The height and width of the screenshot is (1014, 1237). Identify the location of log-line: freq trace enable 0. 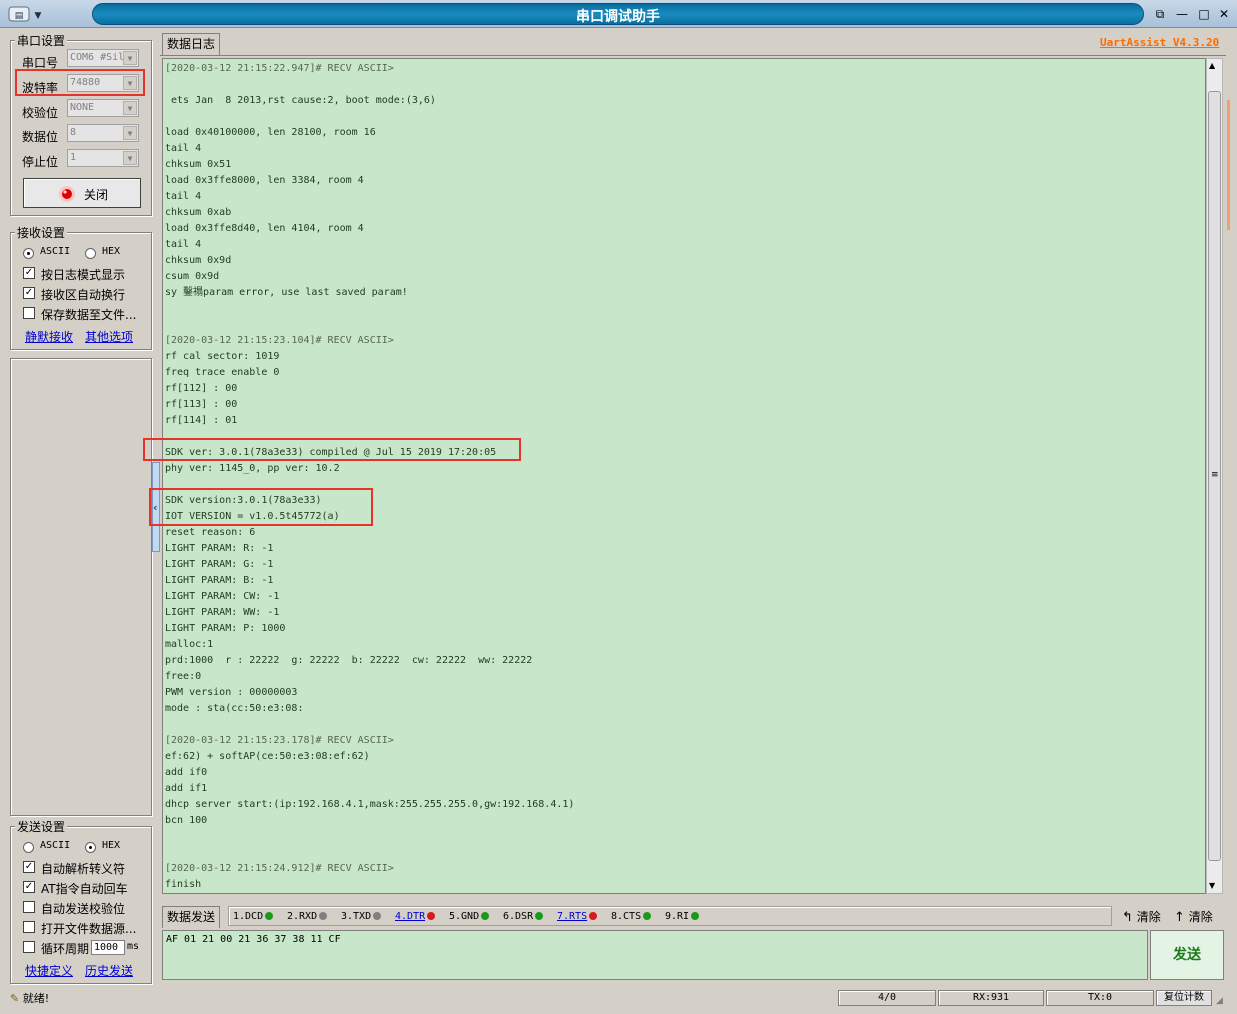
(222, 372).